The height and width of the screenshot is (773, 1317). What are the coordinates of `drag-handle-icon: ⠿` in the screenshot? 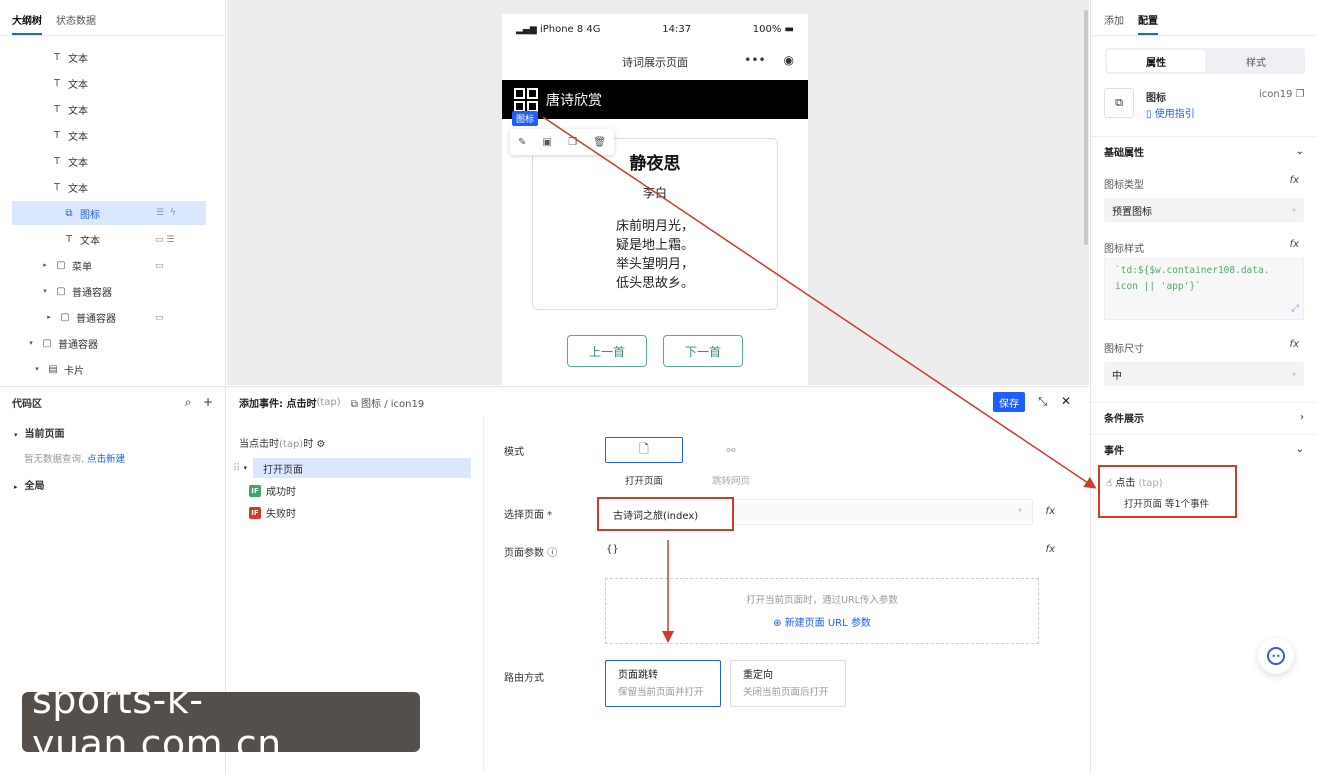 It's located at (236, 468).